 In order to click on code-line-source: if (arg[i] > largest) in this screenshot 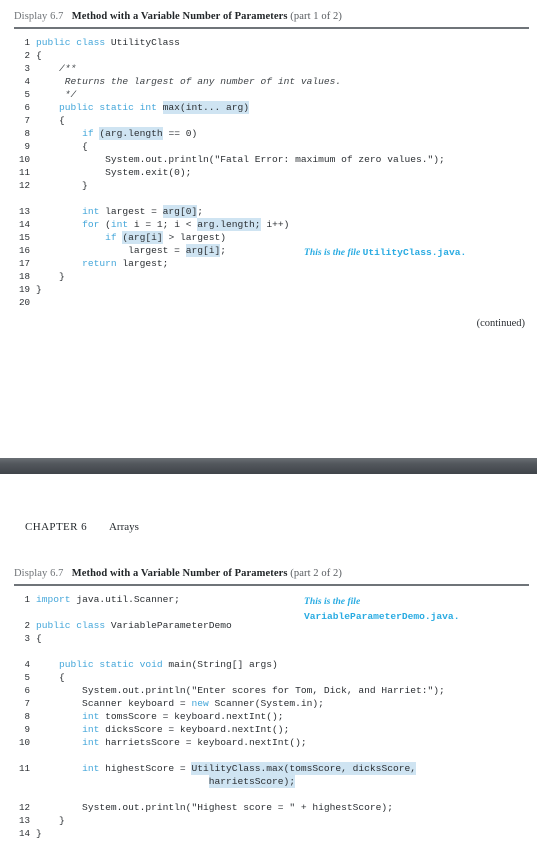, I will do `click(131, 237)`.